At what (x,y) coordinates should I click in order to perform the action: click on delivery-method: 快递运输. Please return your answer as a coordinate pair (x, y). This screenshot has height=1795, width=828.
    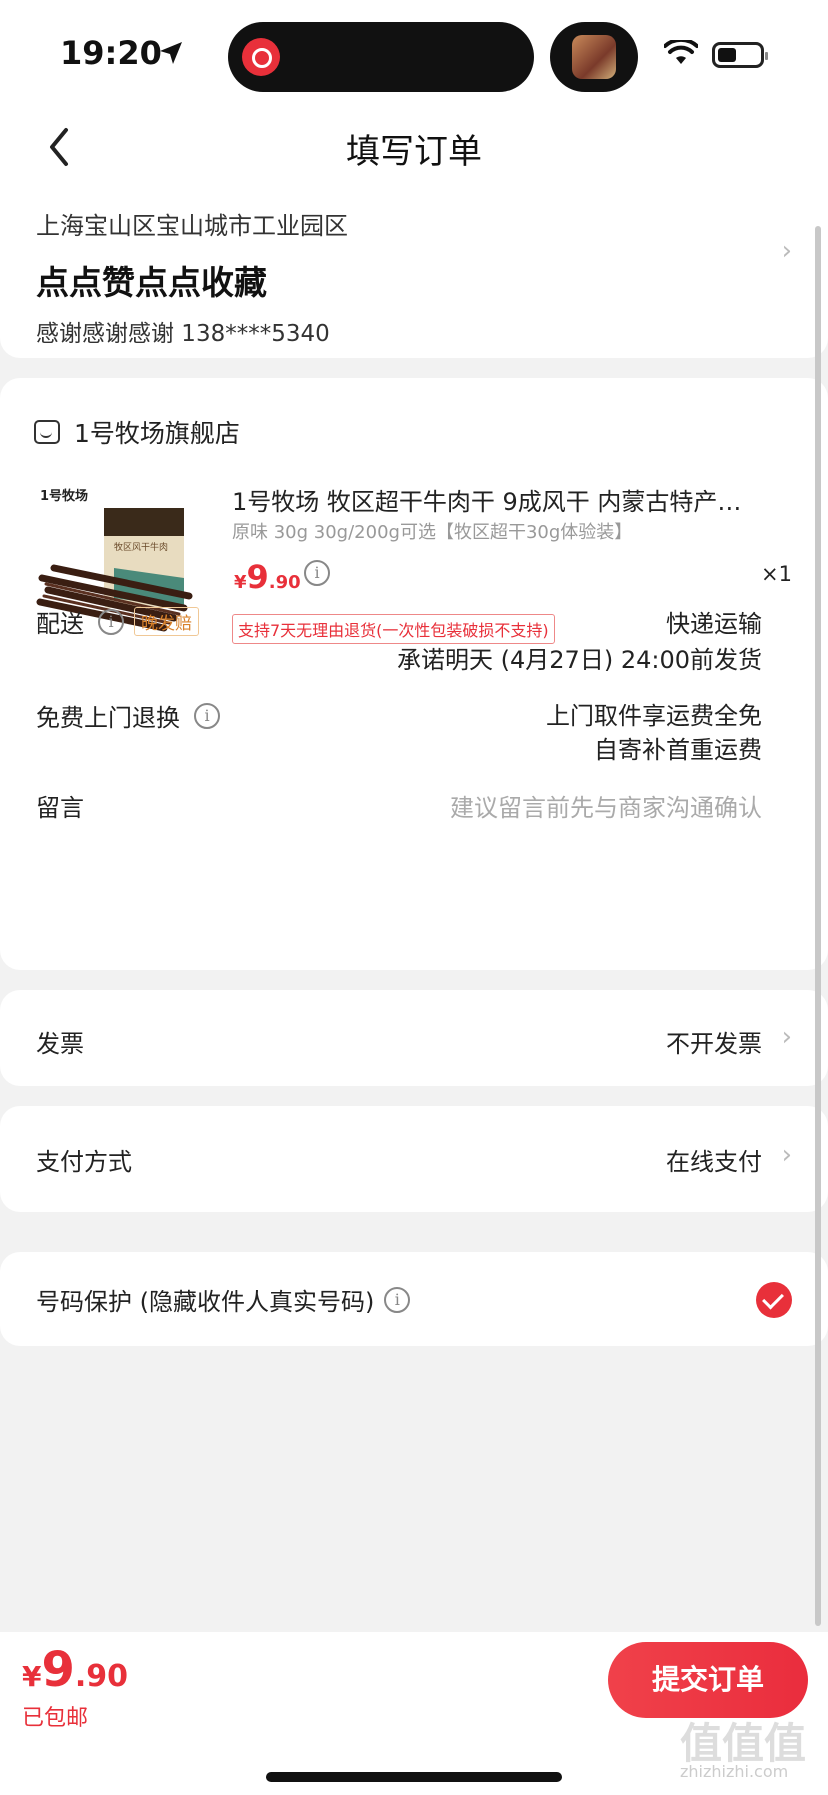
    Looking at the image, I should click on (714, 624).